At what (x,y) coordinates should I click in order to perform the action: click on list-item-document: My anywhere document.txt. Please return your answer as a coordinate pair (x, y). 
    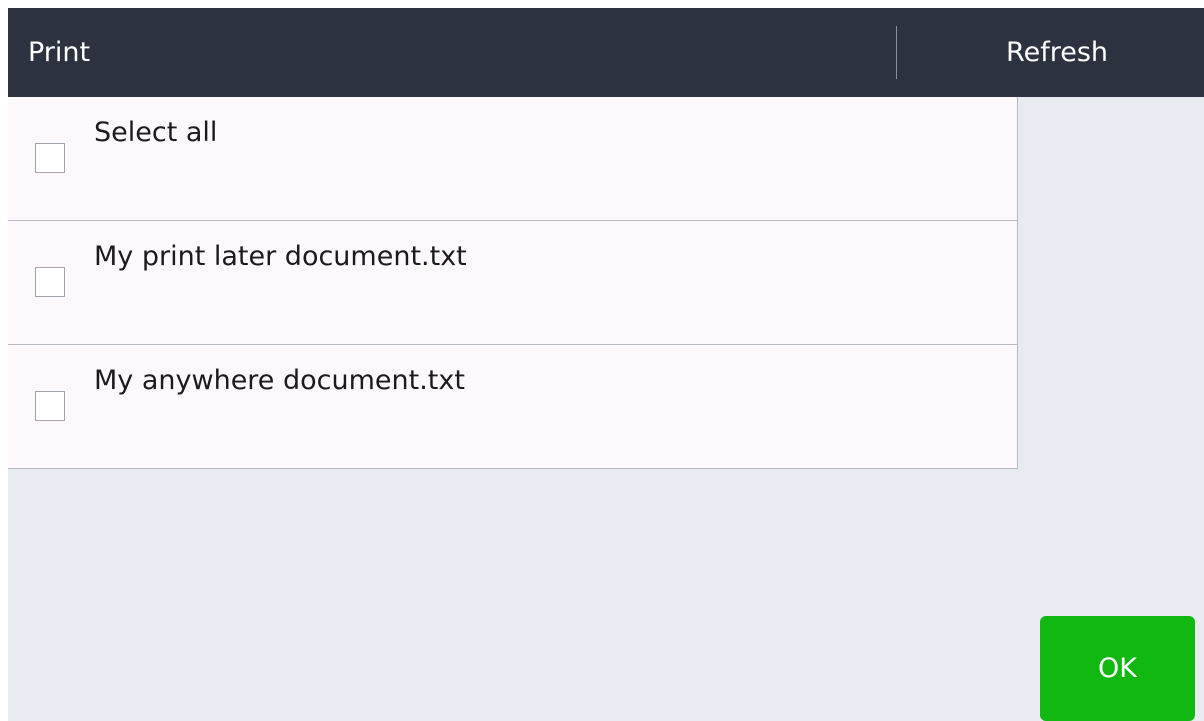
    Looking at the image, I should click on (512, 407).